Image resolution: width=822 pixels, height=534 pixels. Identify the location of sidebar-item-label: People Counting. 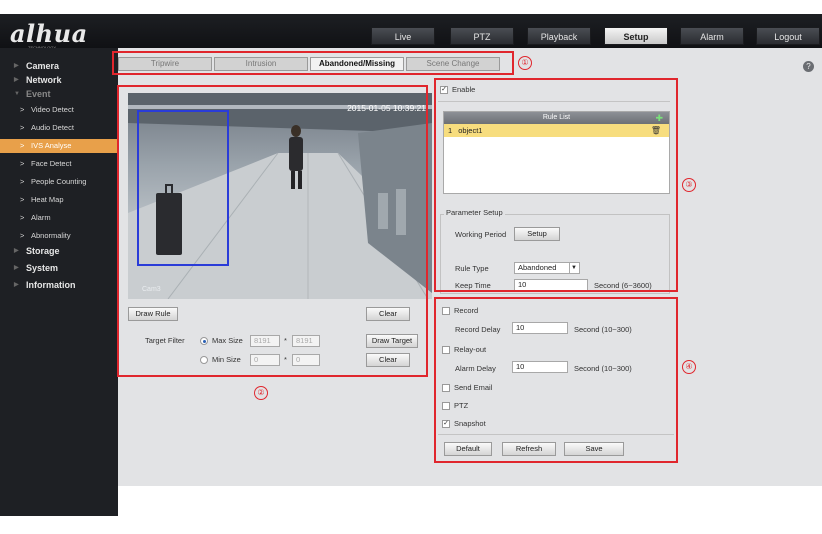
(59, 181).